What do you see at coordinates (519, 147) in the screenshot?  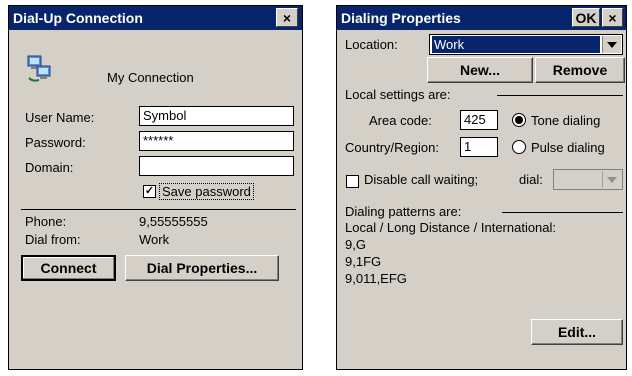 I see `pulse-dialing-radio` at bounding box center [519, 147].